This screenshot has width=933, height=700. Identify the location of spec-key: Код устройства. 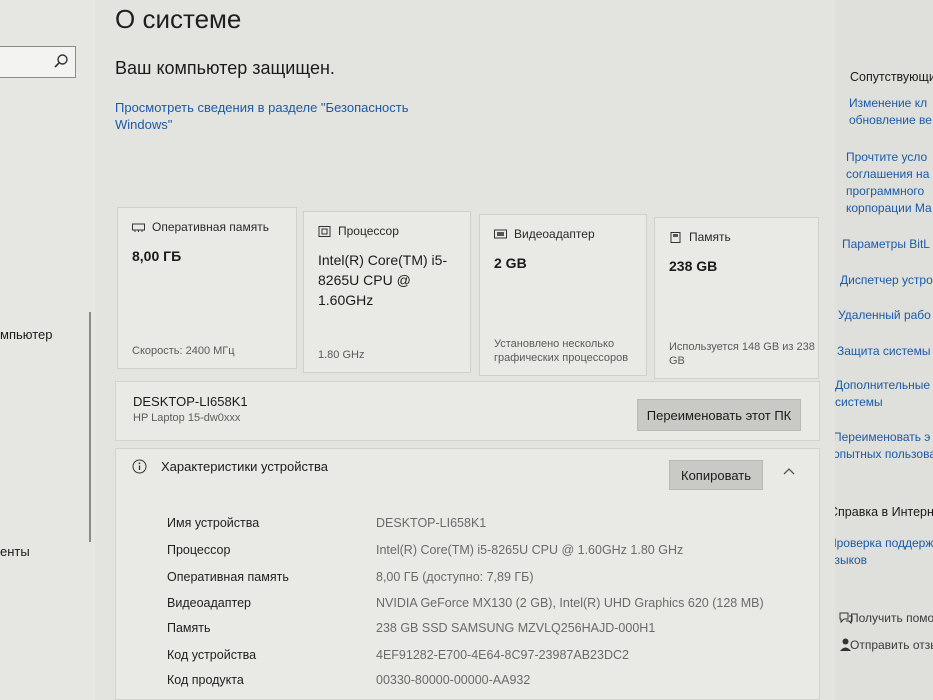
(212, 655).